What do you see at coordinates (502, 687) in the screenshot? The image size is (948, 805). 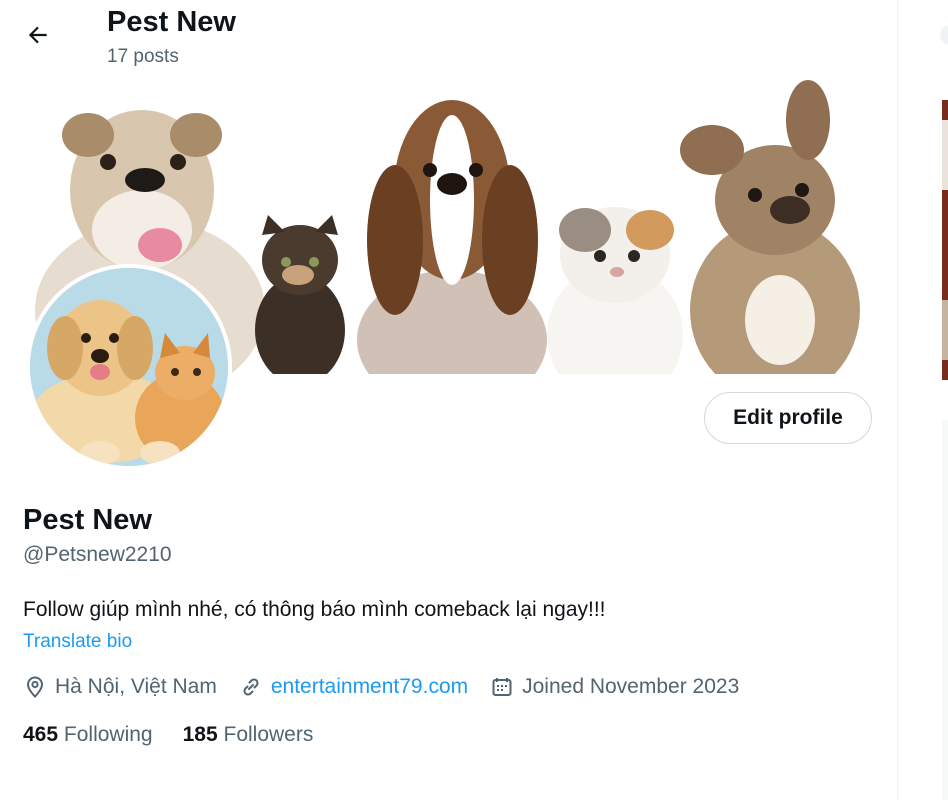 I see `calendar-icon` at bounding box center [502, 687].